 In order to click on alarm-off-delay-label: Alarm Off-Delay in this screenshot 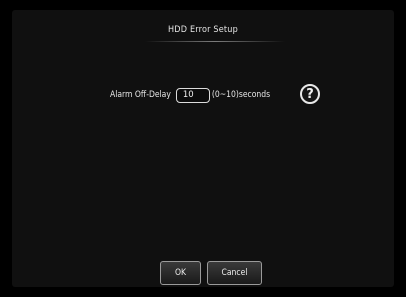, I will do `click(140, 95)`.